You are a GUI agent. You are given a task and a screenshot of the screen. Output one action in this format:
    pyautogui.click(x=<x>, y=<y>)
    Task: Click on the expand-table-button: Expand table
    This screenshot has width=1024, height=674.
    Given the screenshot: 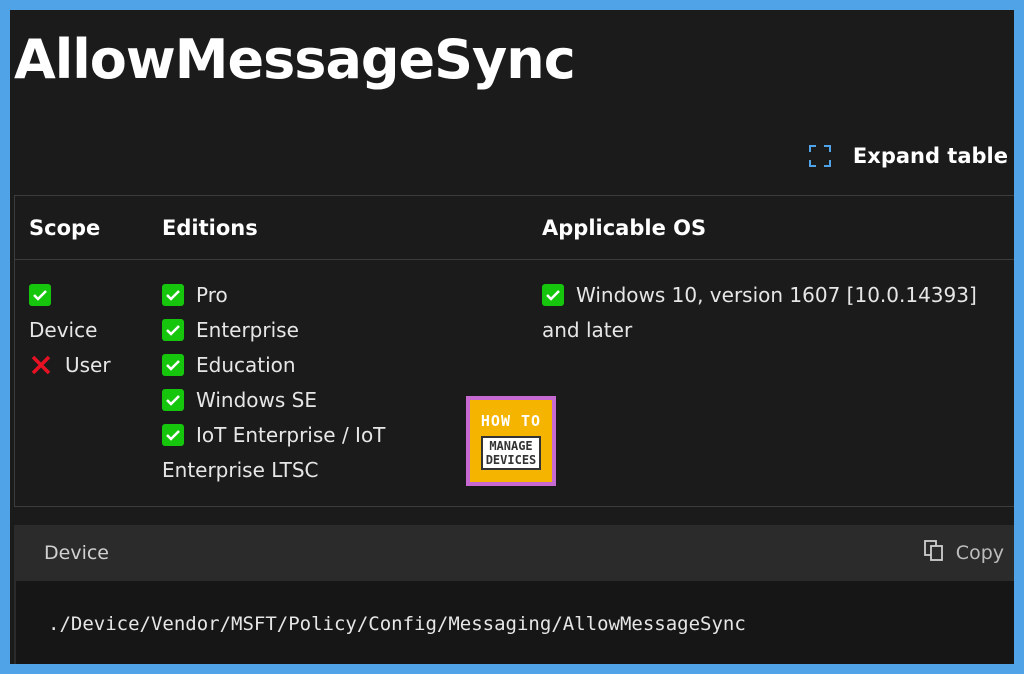 What is the action you would take?
    pyautogui.click(x=908, y=156)
    